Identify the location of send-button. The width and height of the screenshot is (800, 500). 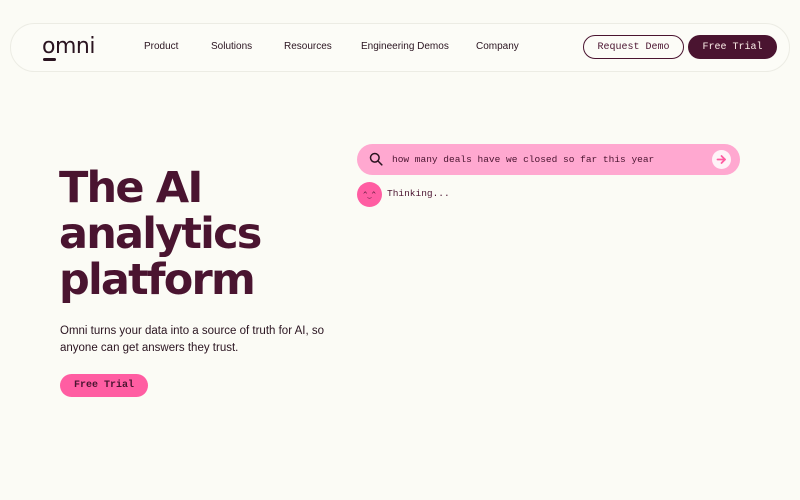
(721, 159).